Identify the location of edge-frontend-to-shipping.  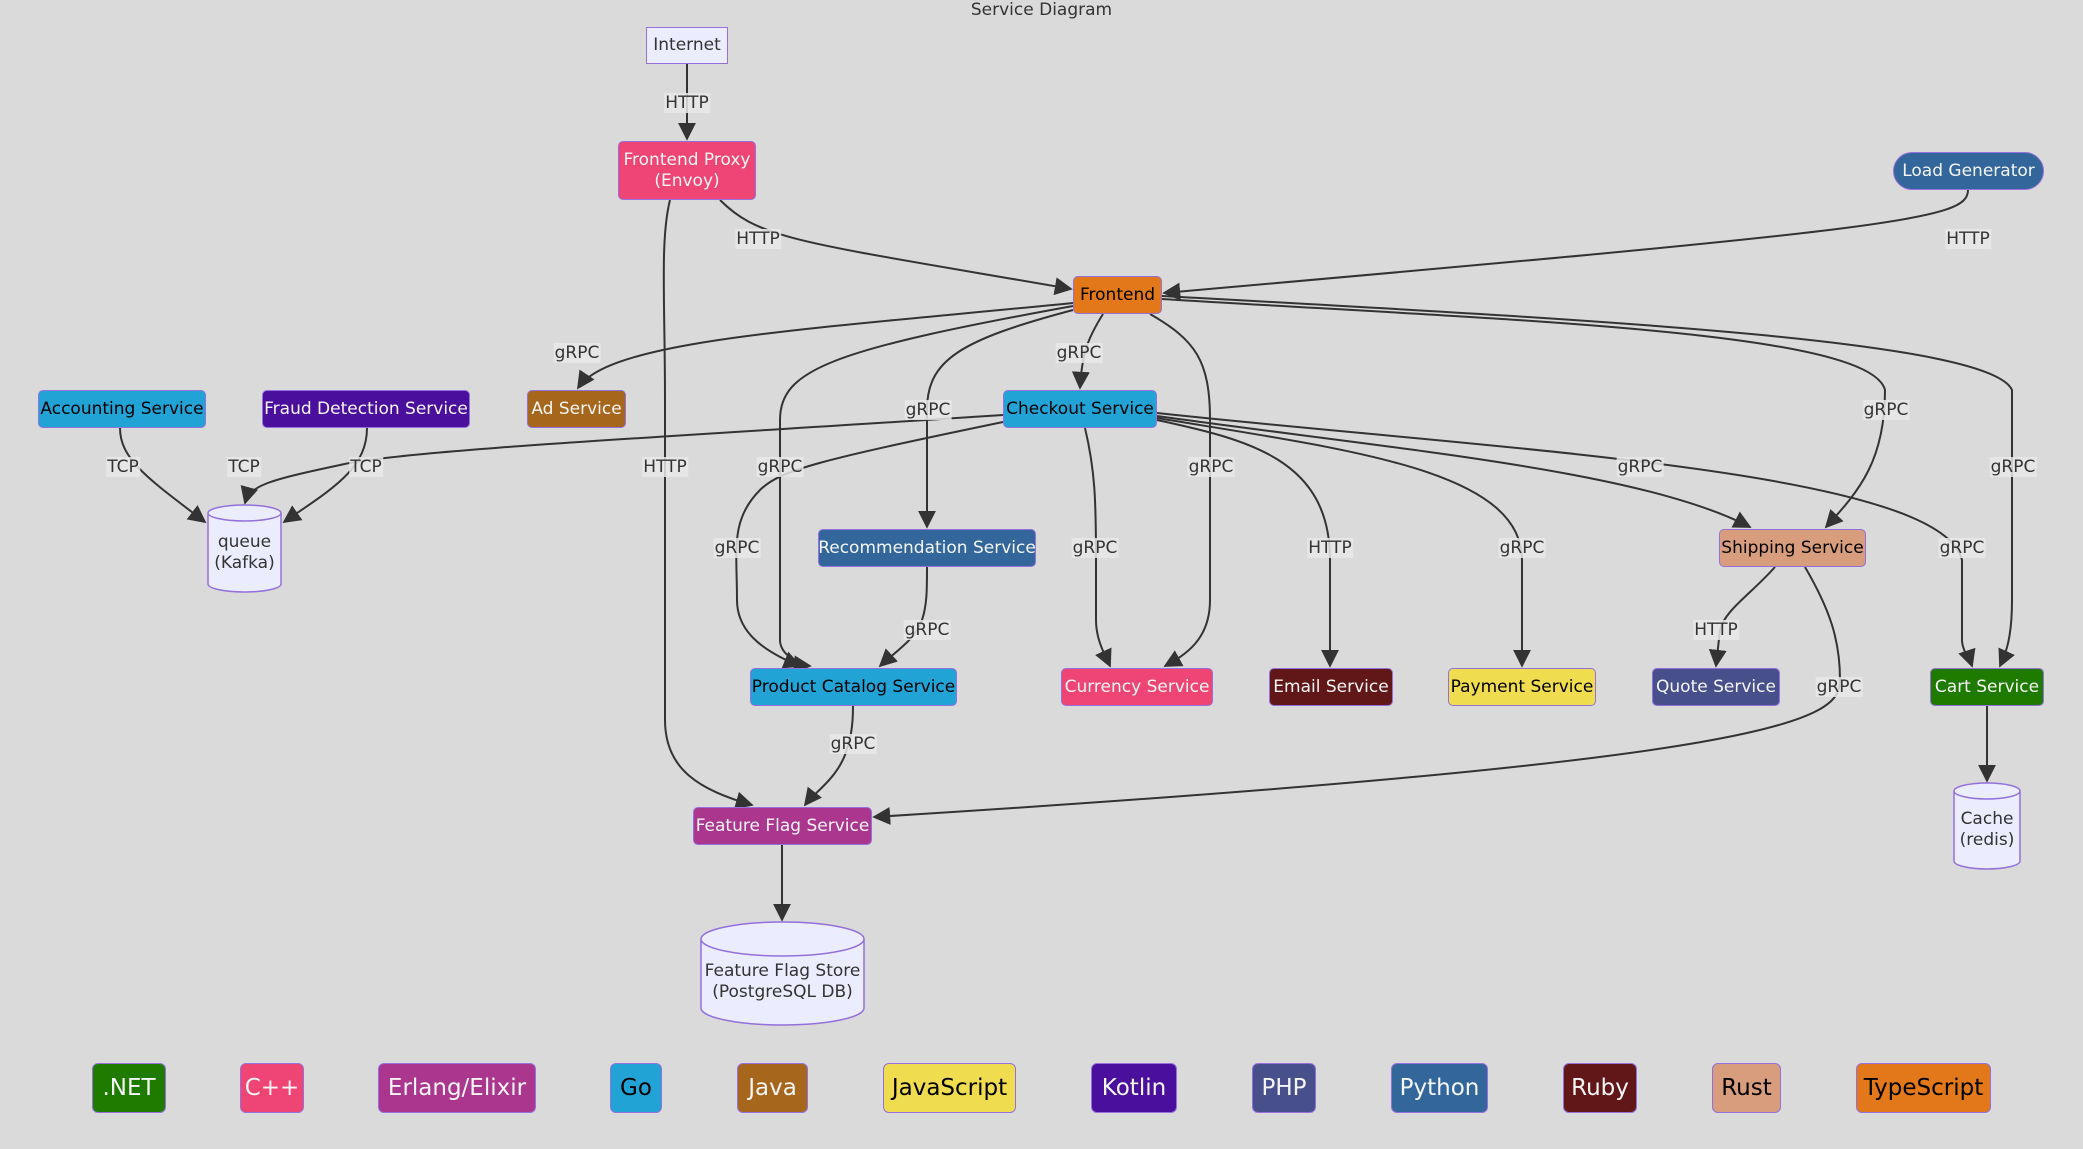
(1524, 413).